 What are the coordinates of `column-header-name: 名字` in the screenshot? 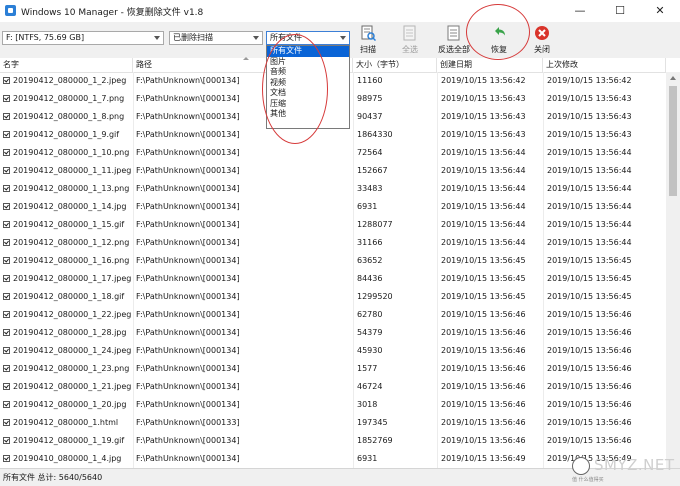 It's located at (66, 65).